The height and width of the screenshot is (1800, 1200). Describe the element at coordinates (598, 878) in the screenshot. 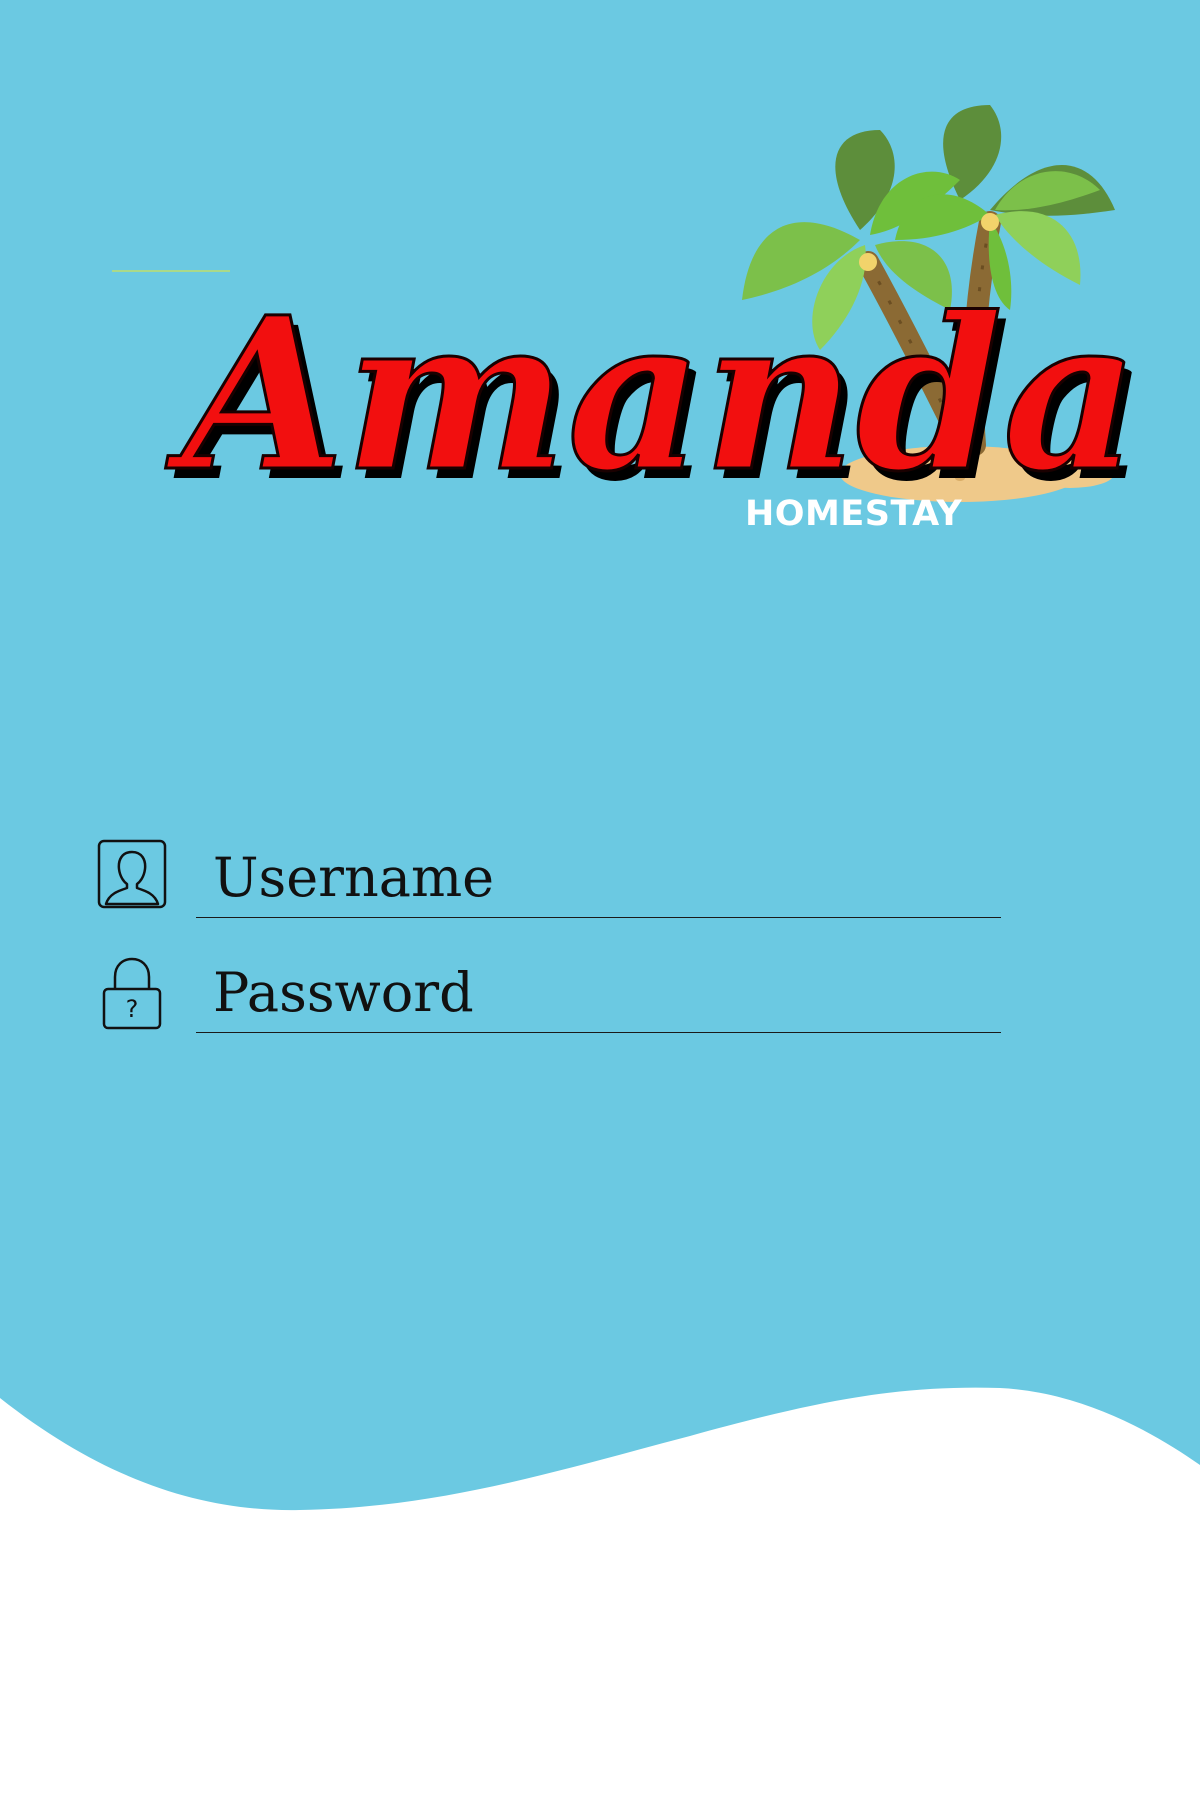

I see `username-input` at that location.